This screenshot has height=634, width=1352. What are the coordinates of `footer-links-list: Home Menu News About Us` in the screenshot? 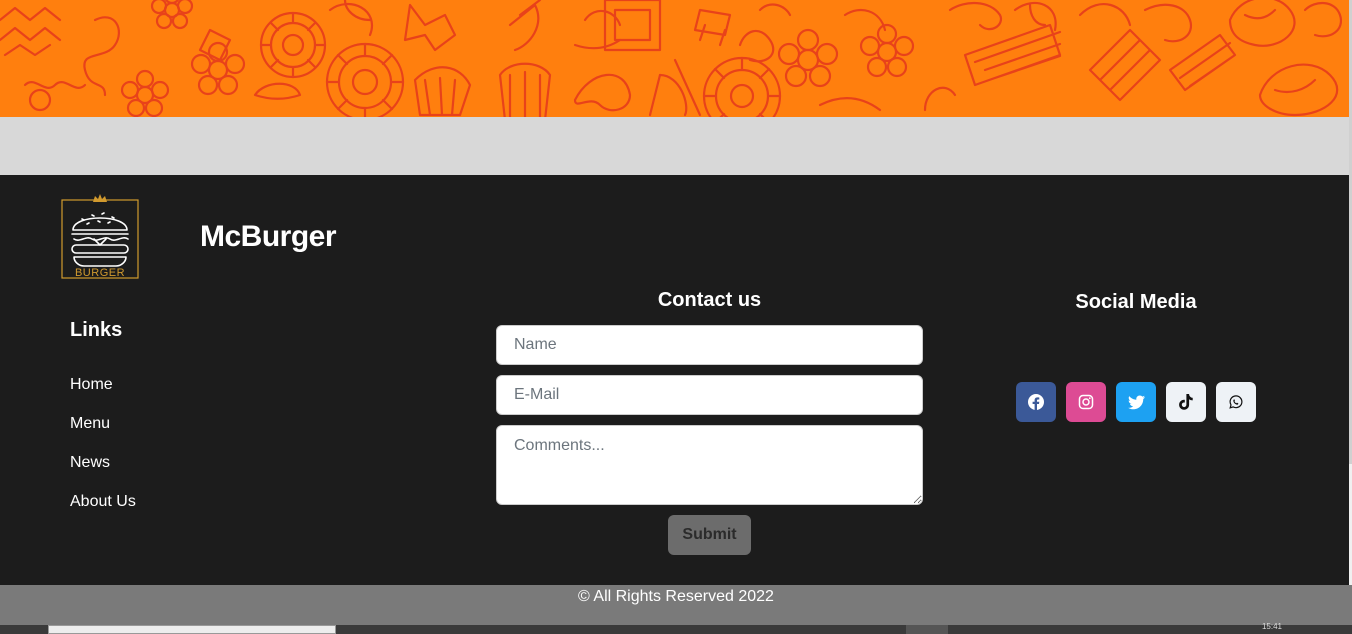 It's located at (103, 454).